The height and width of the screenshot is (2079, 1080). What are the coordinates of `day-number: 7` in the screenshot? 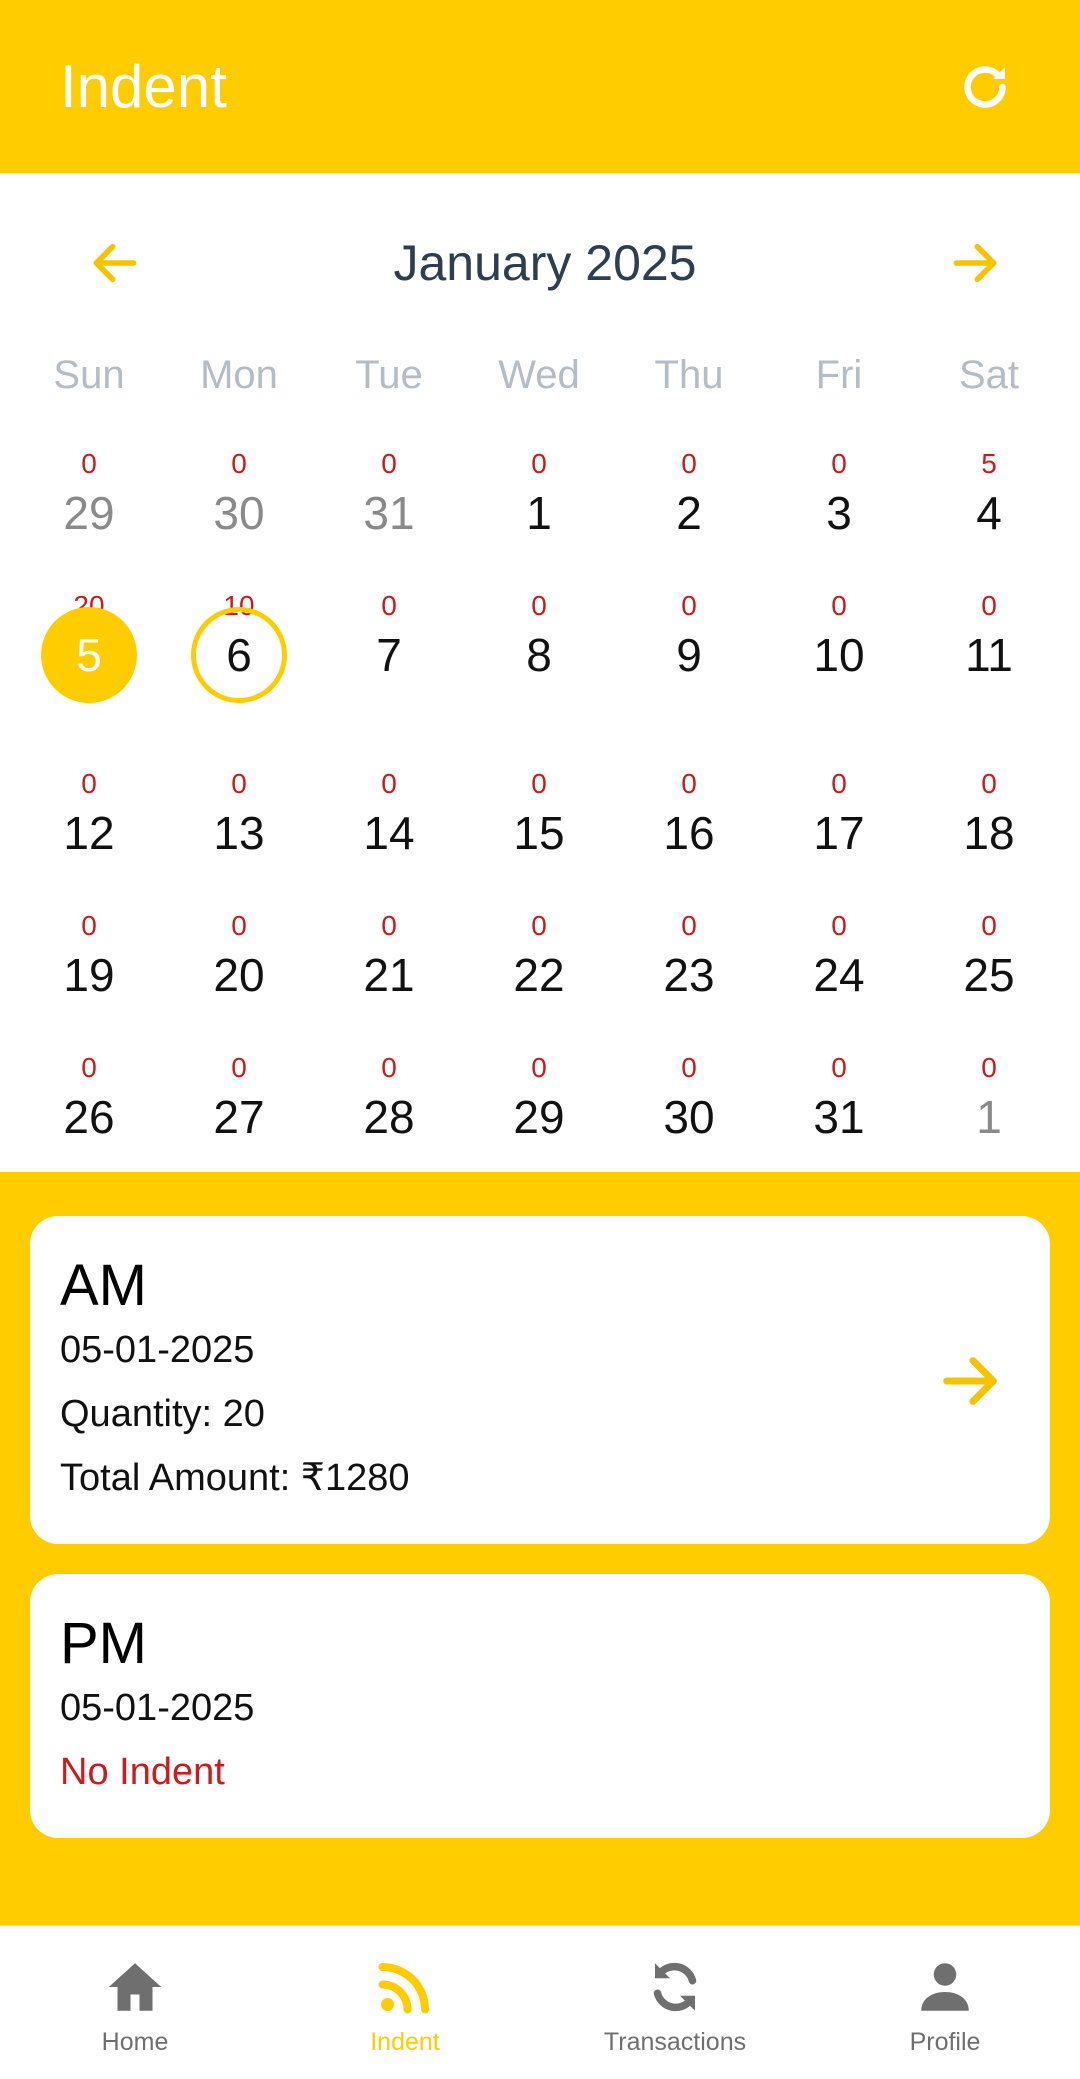 It's located at (389, 655).